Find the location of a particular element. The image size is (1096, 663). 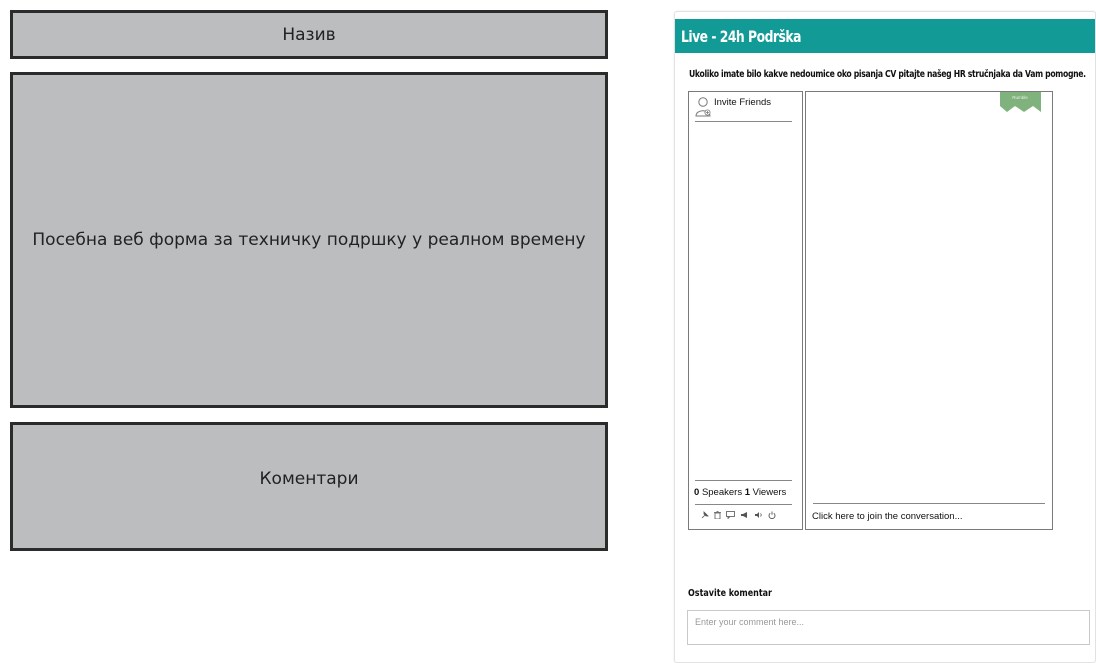

invite-friends-label: Invite Friends is located at coordinates (743, 102).